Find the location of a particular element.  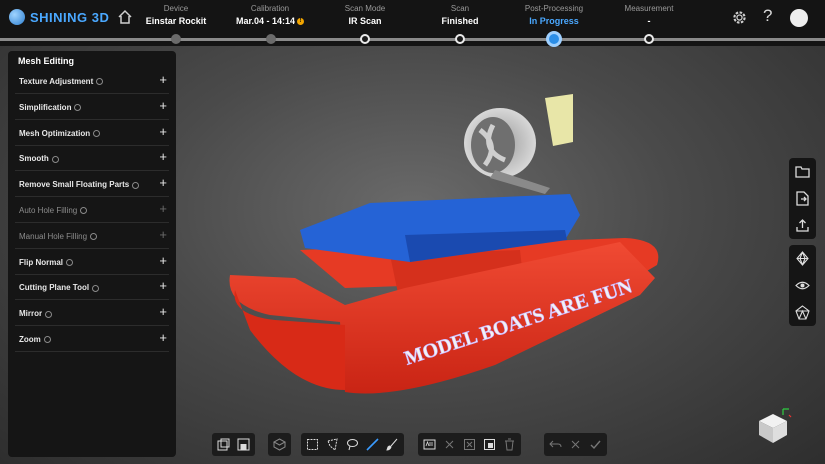

view-icon is located at coordinates (279, 444).